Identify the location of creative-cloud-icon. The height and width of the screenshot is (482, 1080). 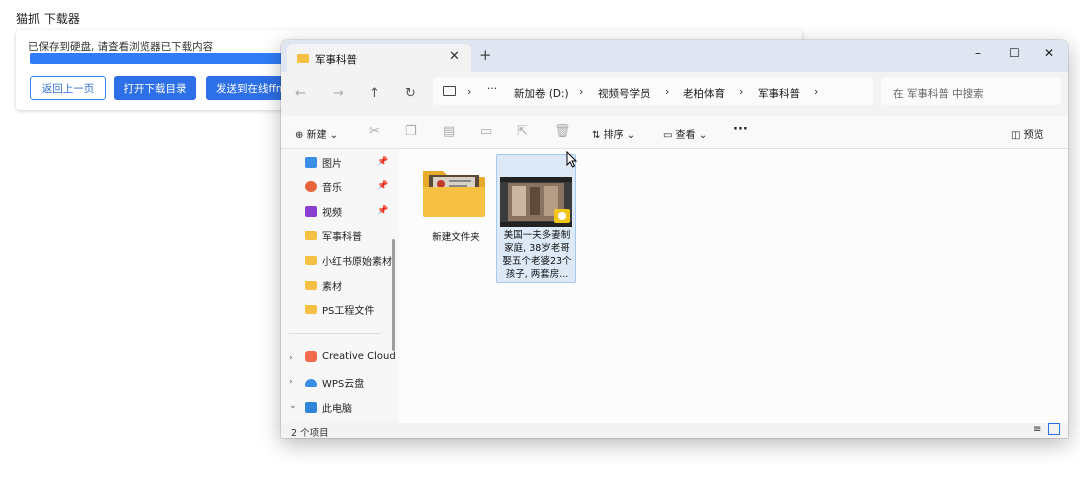
(311, 356).